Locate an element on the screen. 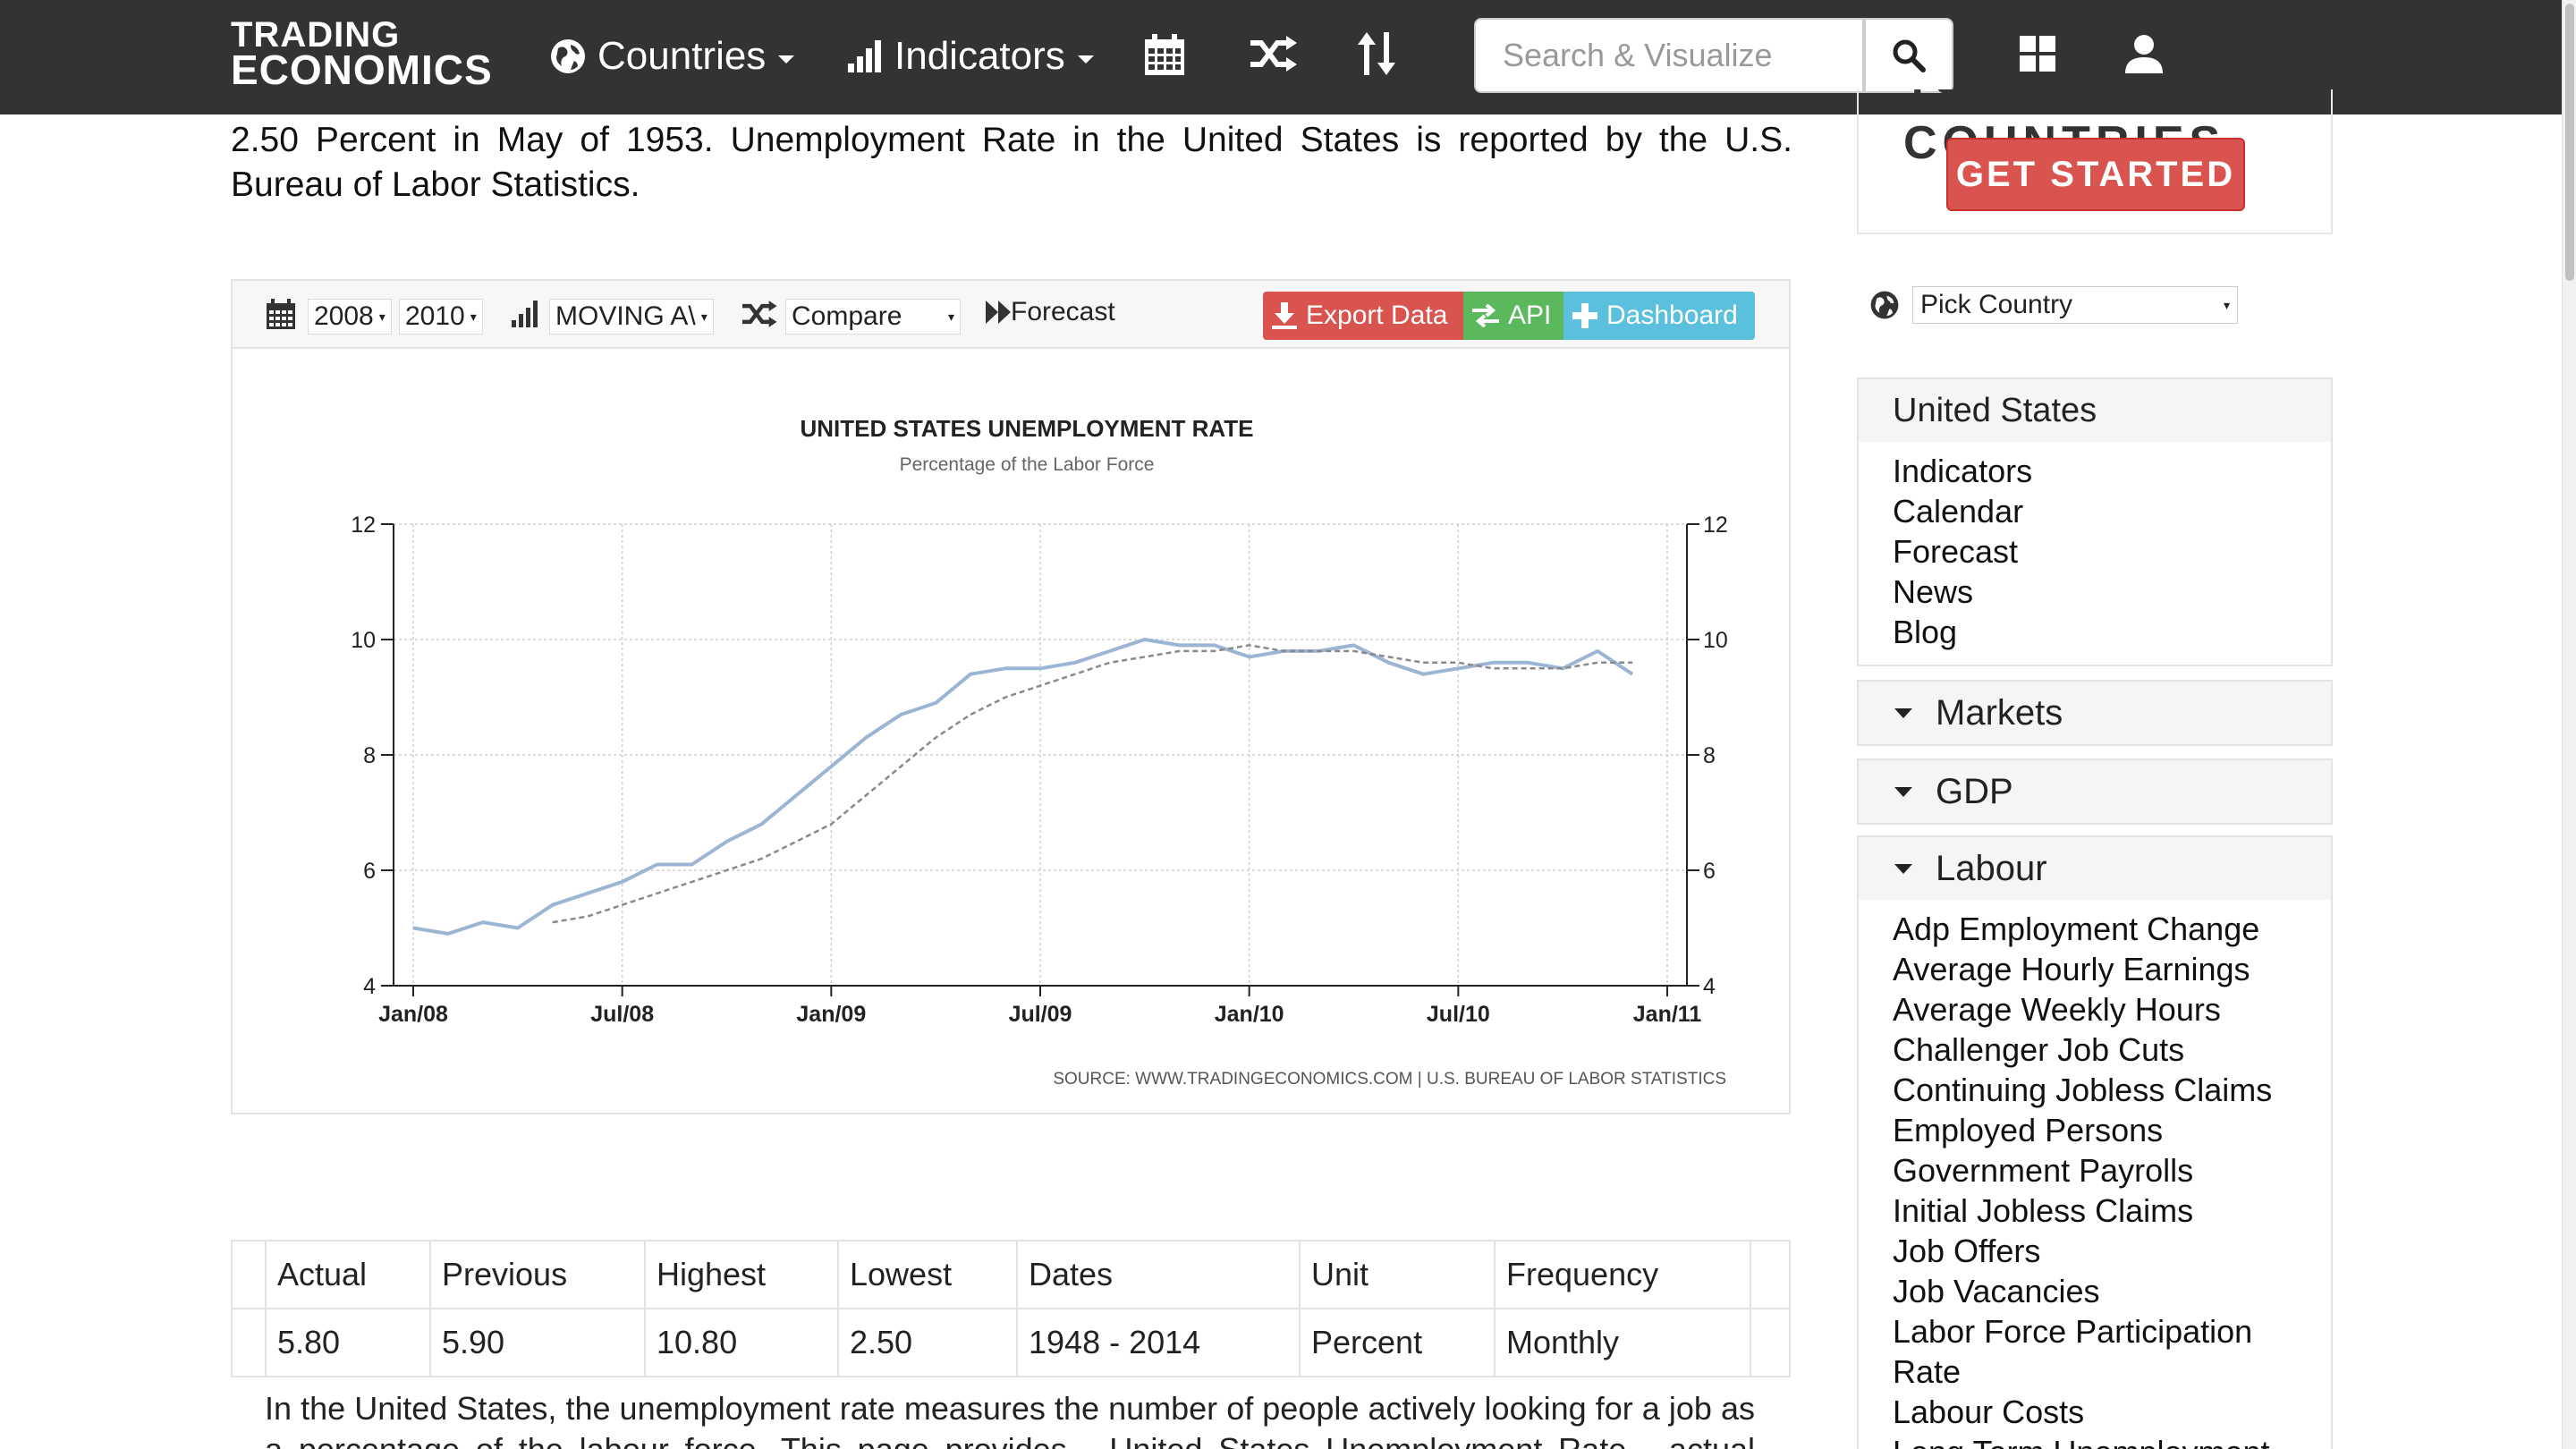 This screenshot has height=1449, width=2576. y-tick-label-right: 10 is located at coordinates (1715, 640).